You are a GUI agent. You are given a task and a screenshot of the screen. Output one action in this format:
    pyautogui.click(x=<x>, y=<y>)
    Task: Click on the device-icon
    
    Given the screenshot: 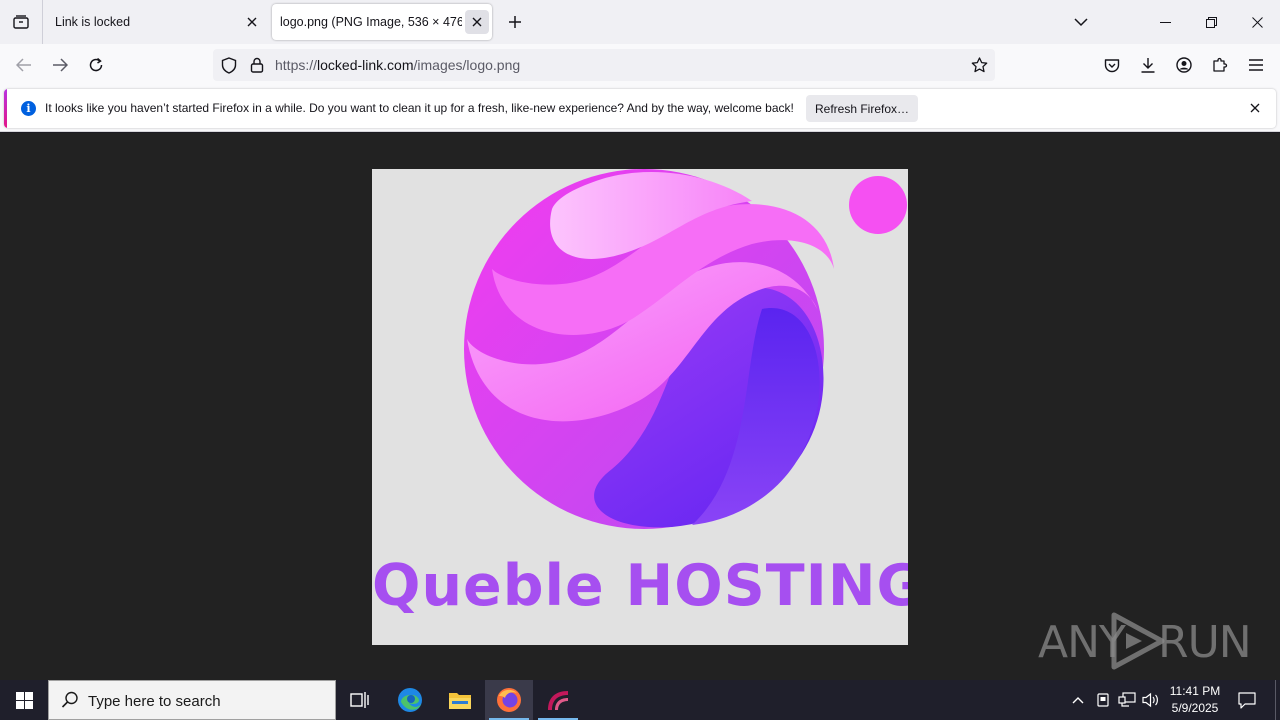 What is the action you would take?
    pyautogui.click(x=1103, y=700)
    